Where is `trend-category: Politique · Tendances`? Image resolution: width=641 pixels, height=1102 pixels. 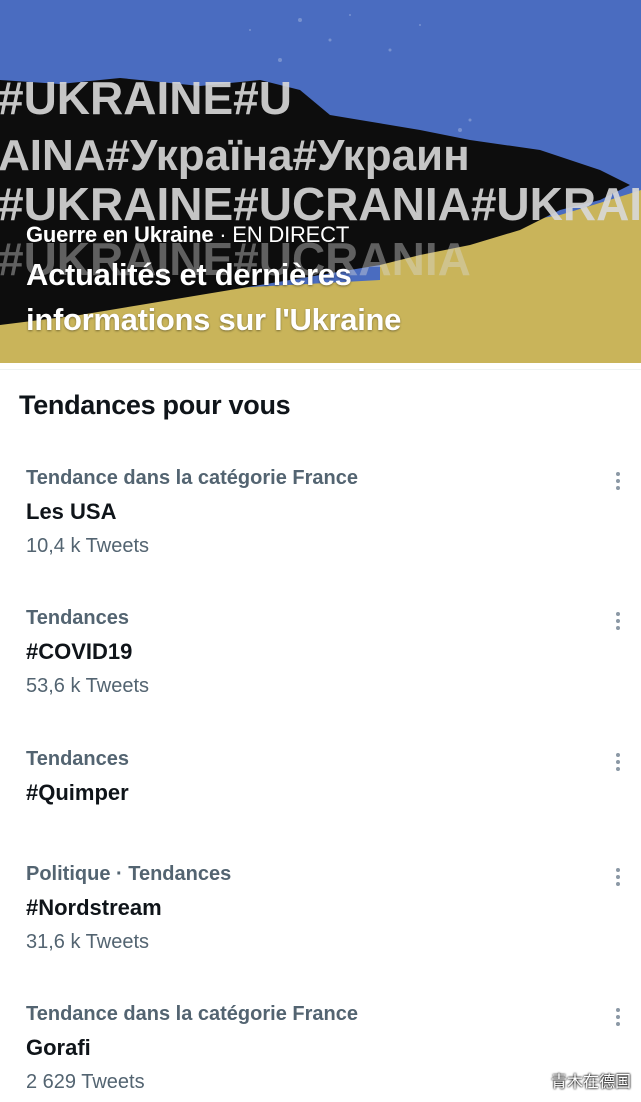
trend-category: Politique · Tendances is located at coordinates (129, 874).